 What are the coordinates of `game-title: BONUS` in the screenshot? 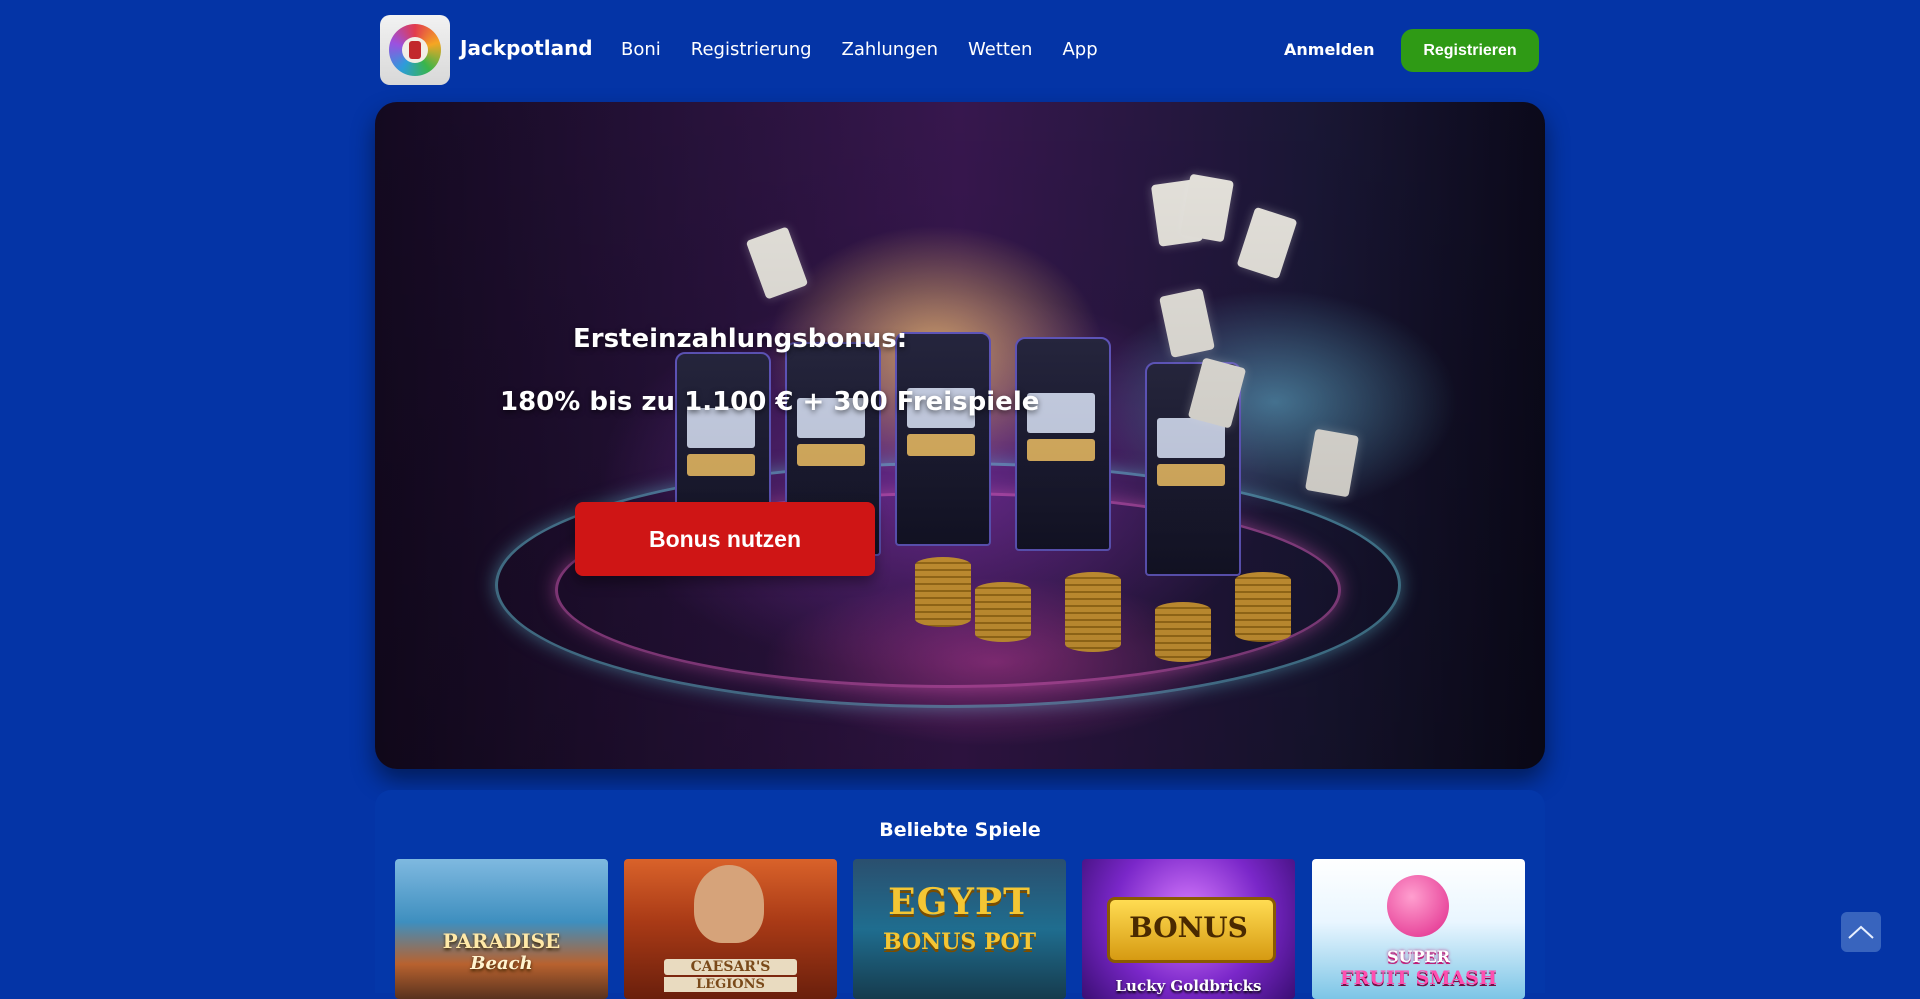 It's located at (1188, 927).